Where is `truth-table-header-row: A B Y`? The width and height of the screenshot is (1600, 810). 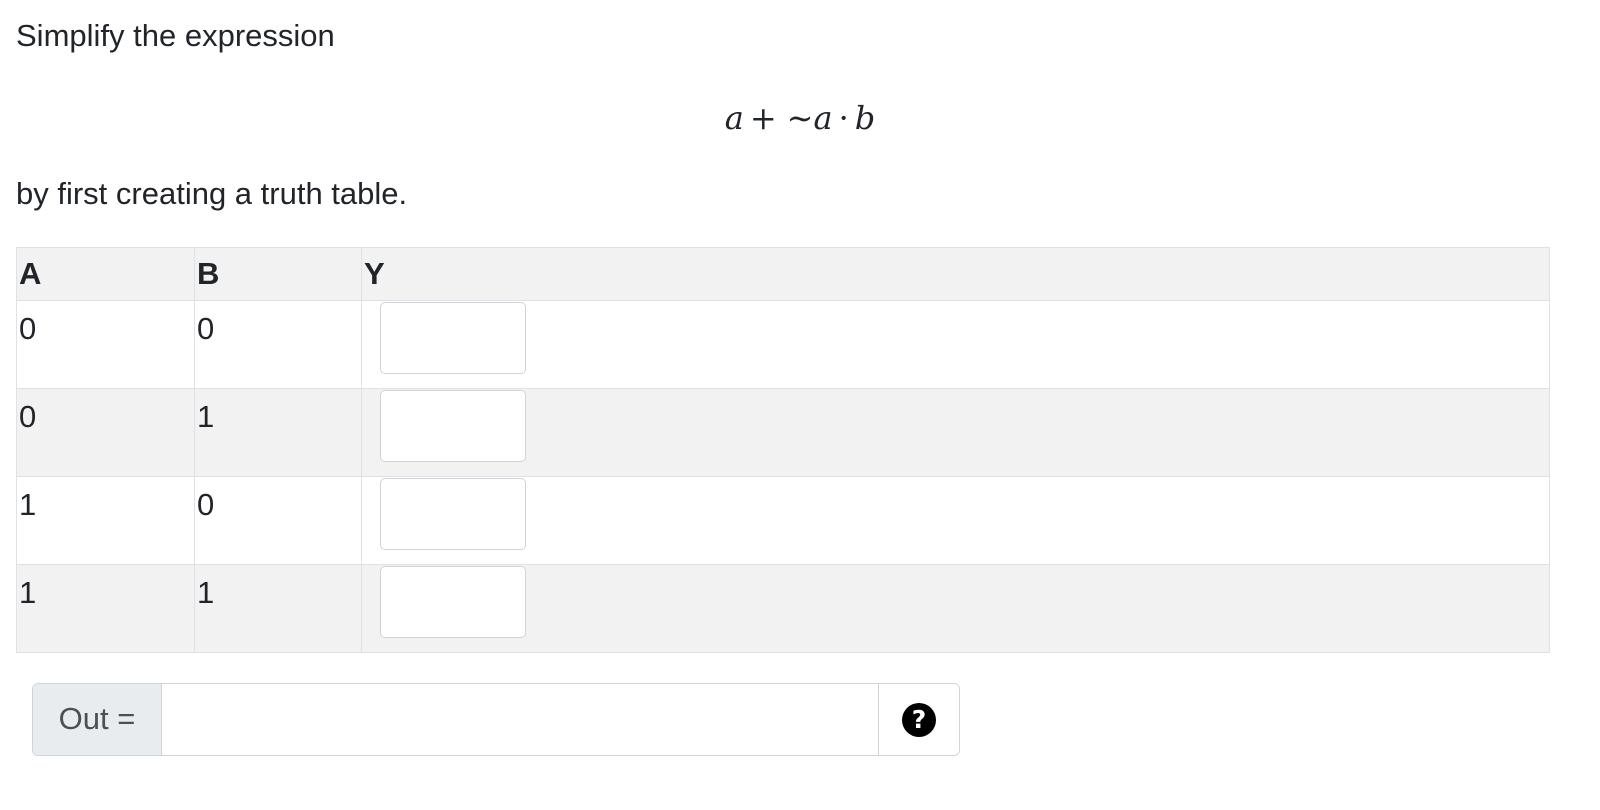 truth-table-header-row: A B Y is located at coordinates (783, 274).